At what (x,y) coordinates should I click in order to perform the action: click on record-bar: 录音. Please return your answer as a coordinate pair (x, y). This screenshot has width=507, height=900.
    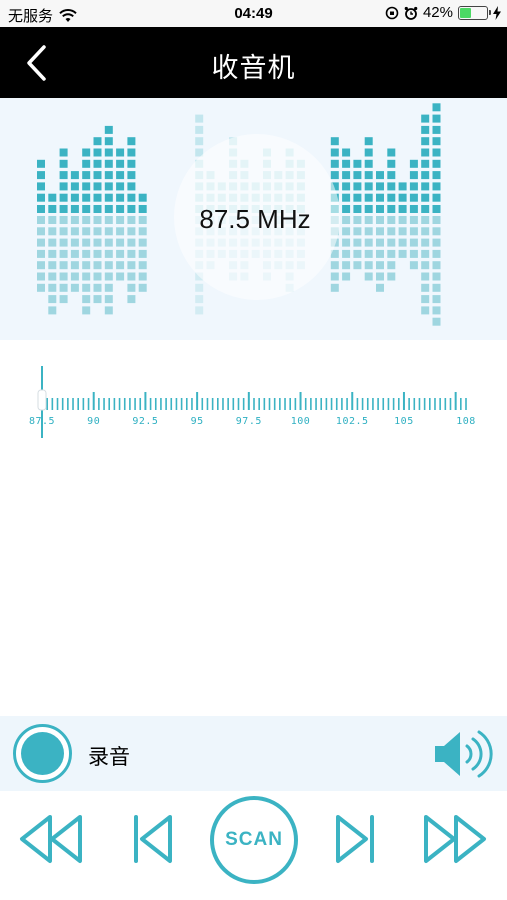
    Looking at the image, I should click on (253, 753).